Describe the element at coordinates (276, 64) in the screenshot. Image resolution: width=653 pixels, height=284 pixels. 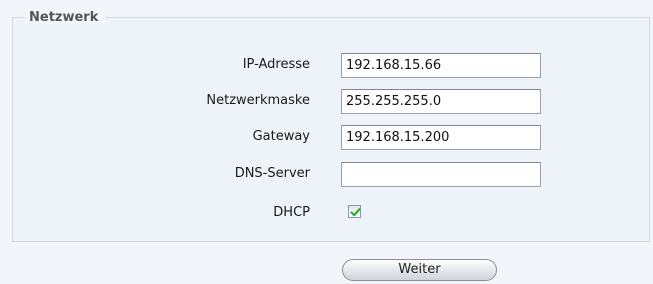
I see `ip-address-label: IP-Adresse` at that location.